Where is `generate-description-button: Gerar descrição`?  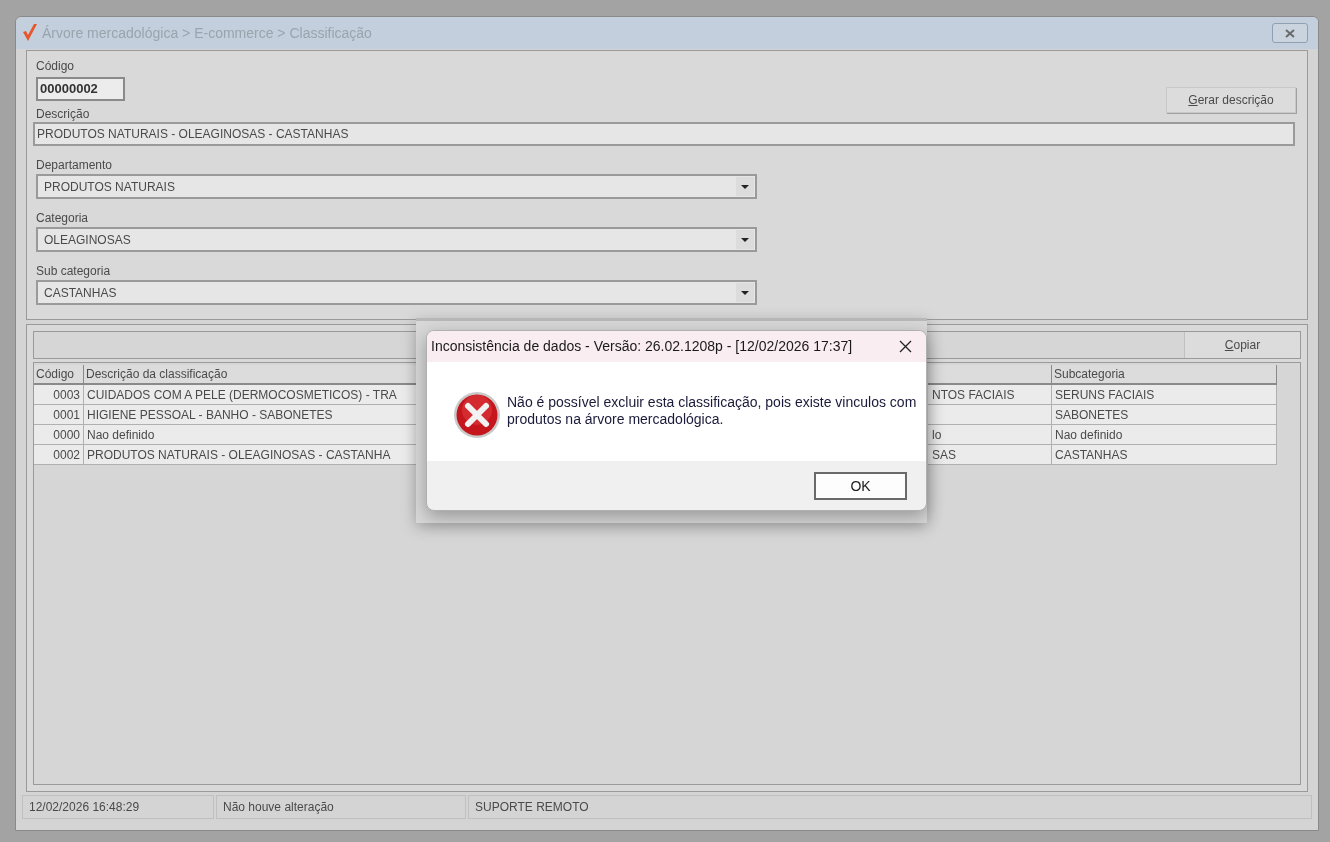 generate-description-button: Gerar descrição is located at coordinates (1231, 100).